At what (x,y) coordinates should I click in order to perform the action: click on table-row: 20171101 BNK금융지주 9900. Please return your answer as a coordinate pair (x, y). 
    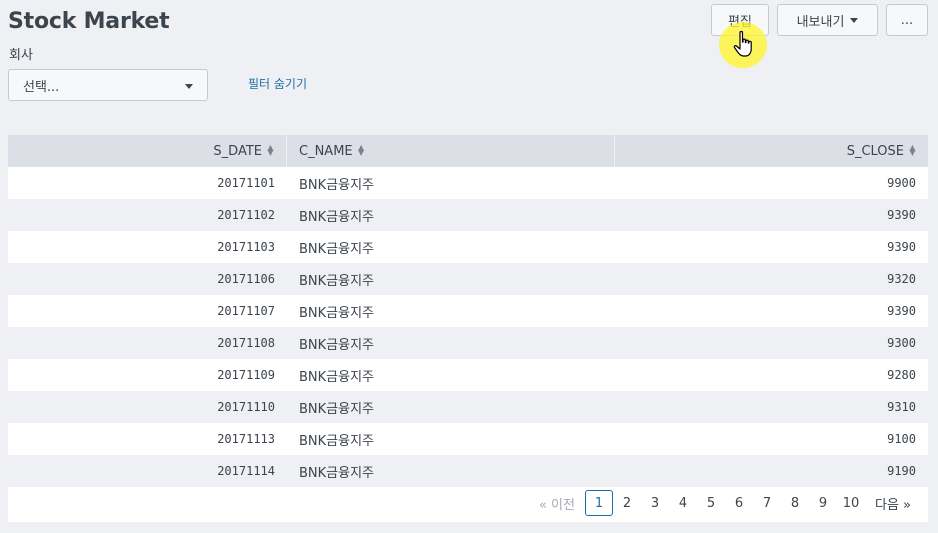
    Looking at the image, I should click on (468, 183).